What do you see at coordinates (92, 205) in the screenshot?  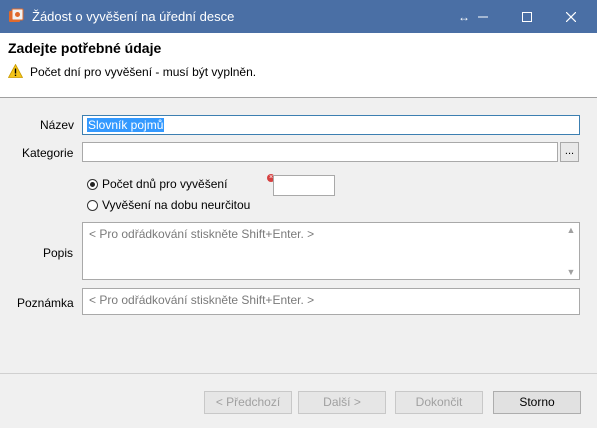 I see `radio-indefinite-control` at bounding box center [92, 205].